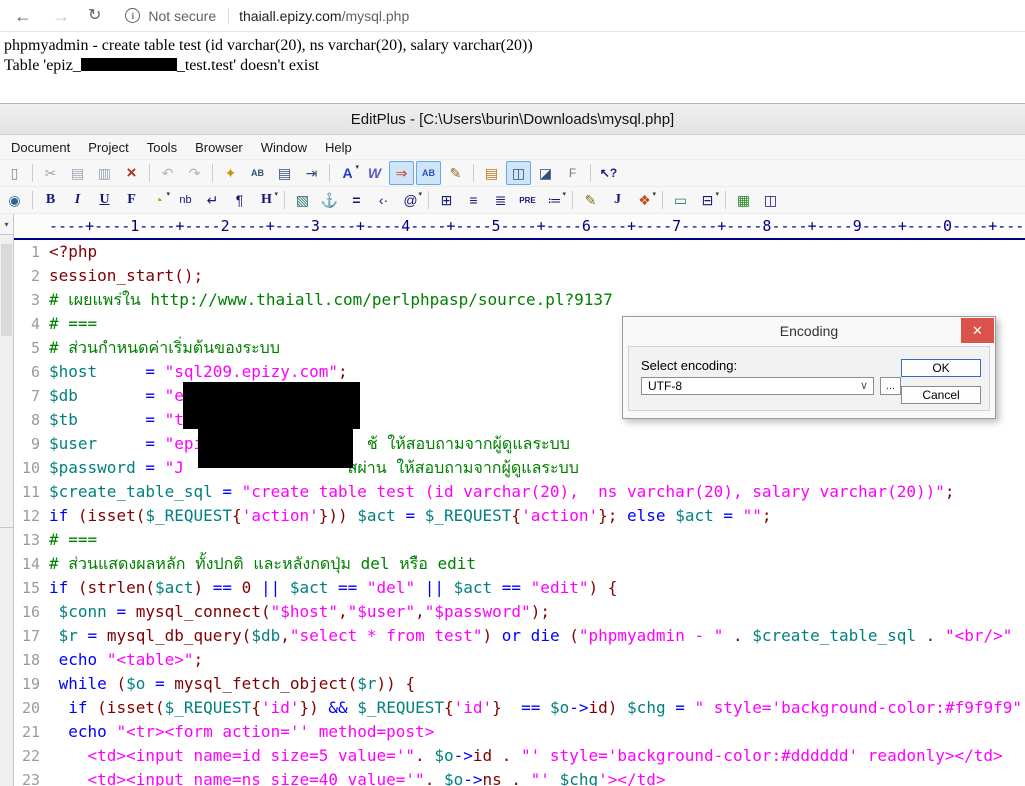 The height and width of the screenshot is (786, 1025). Describe the element at coordinates (167, 173) in the screenshot. I see `undo-icon: ↶` at that location.